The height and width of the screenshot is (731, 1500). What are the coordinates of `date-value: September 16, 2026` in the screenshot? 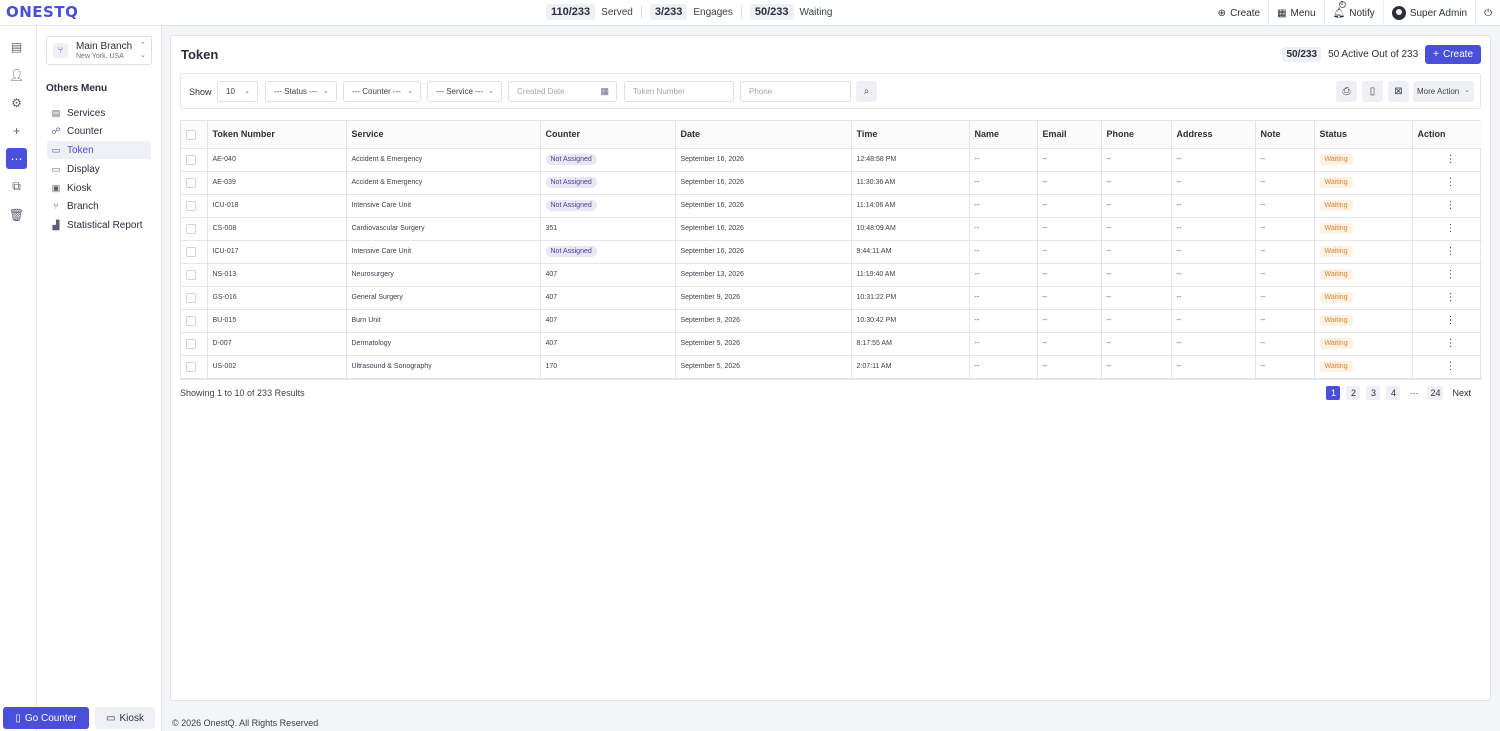 It's located at (712, 205).